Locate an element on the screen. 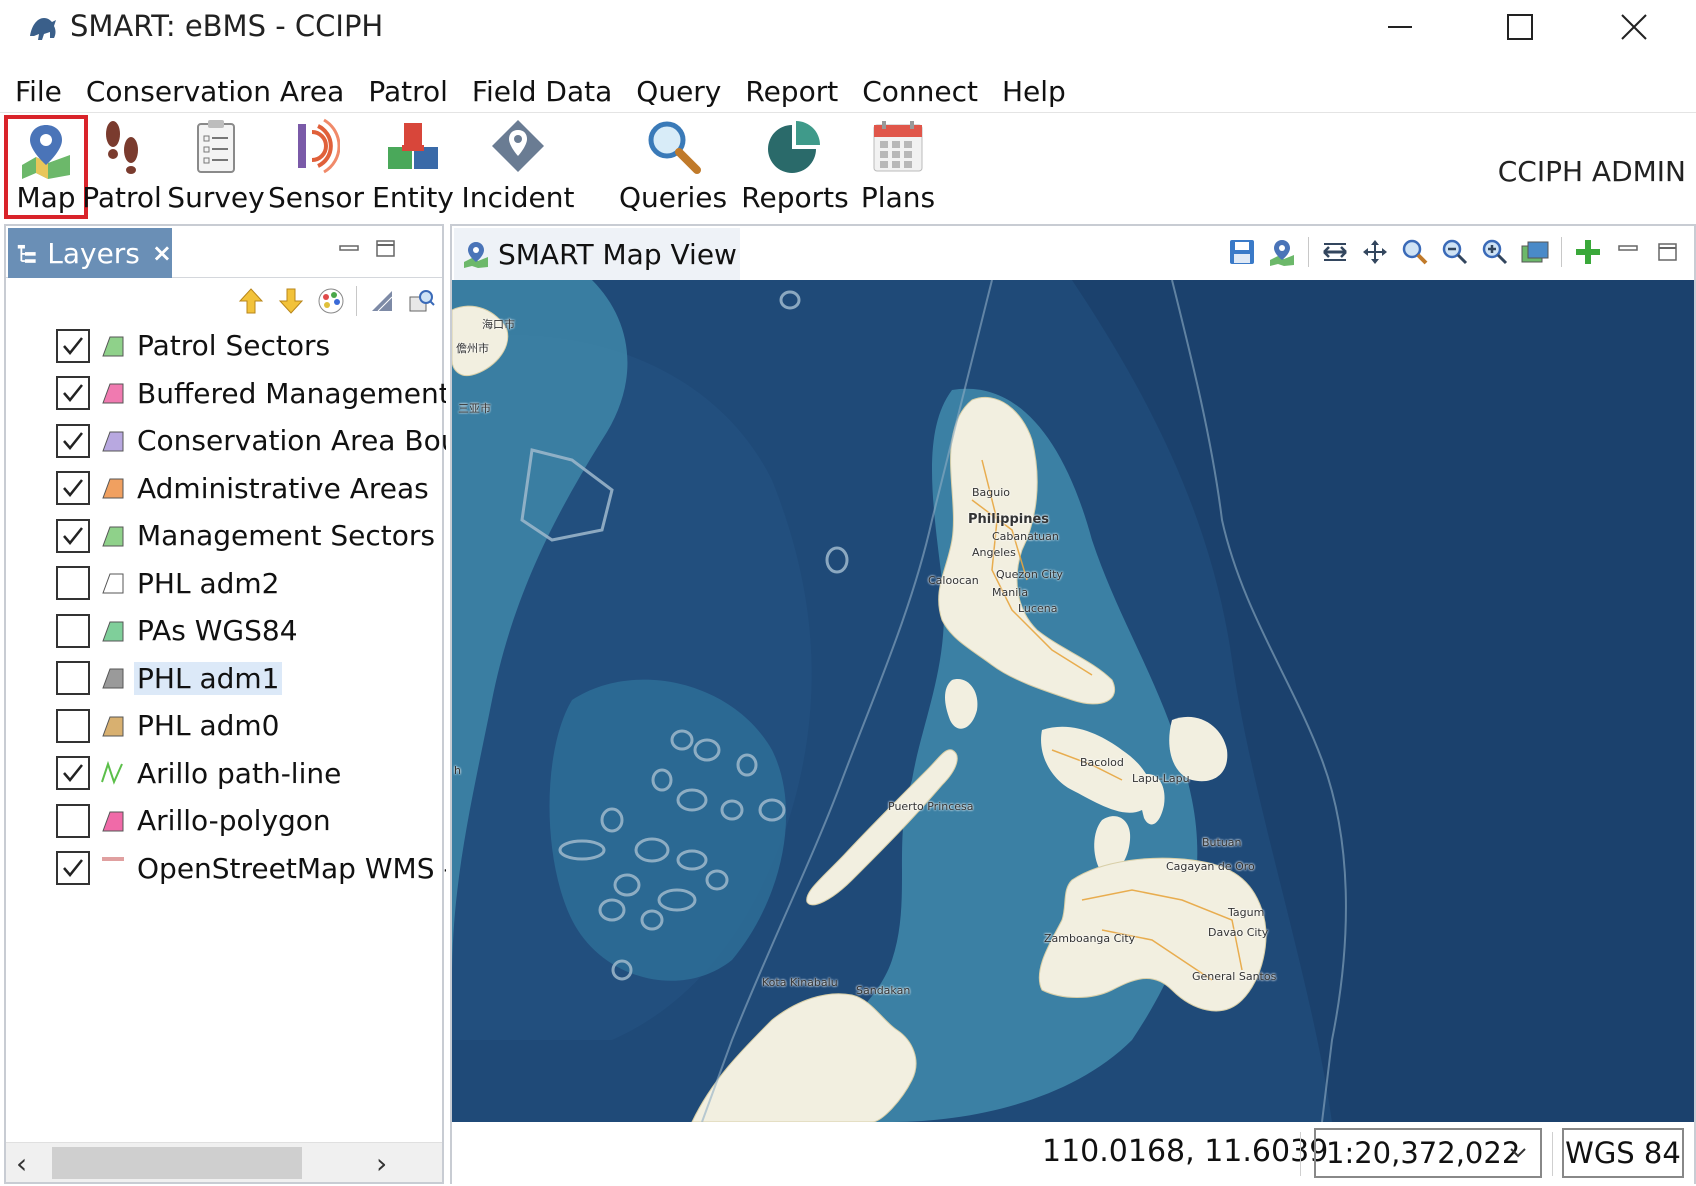  add-layer-button is located at coordinates (1588, 252).